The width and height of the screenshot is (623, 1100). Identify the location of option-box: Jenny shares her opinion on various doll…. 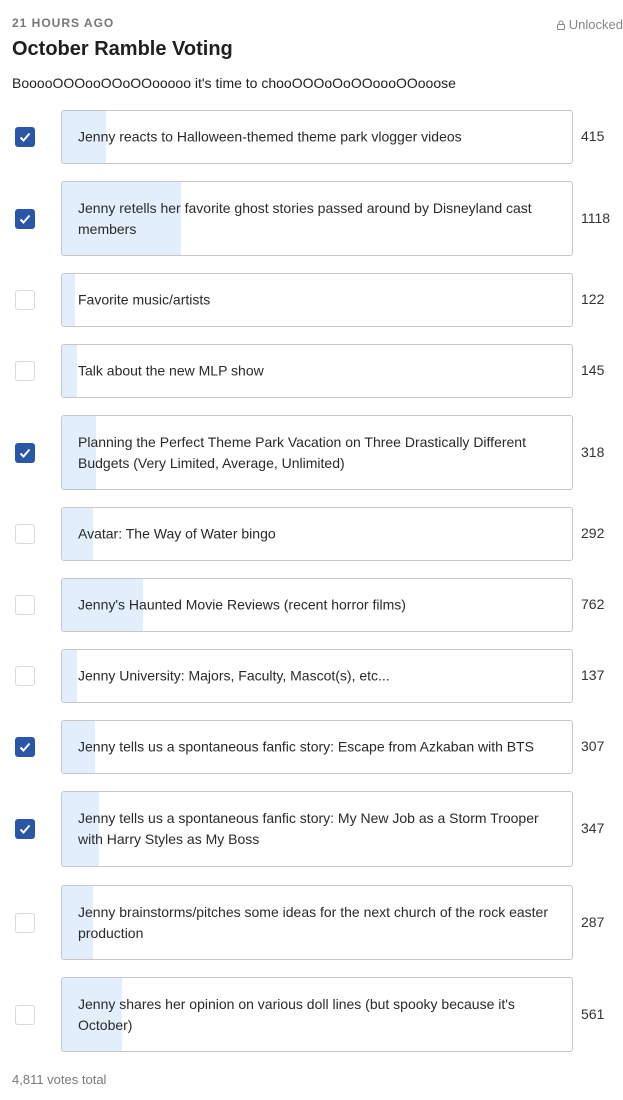
(317, 1014).